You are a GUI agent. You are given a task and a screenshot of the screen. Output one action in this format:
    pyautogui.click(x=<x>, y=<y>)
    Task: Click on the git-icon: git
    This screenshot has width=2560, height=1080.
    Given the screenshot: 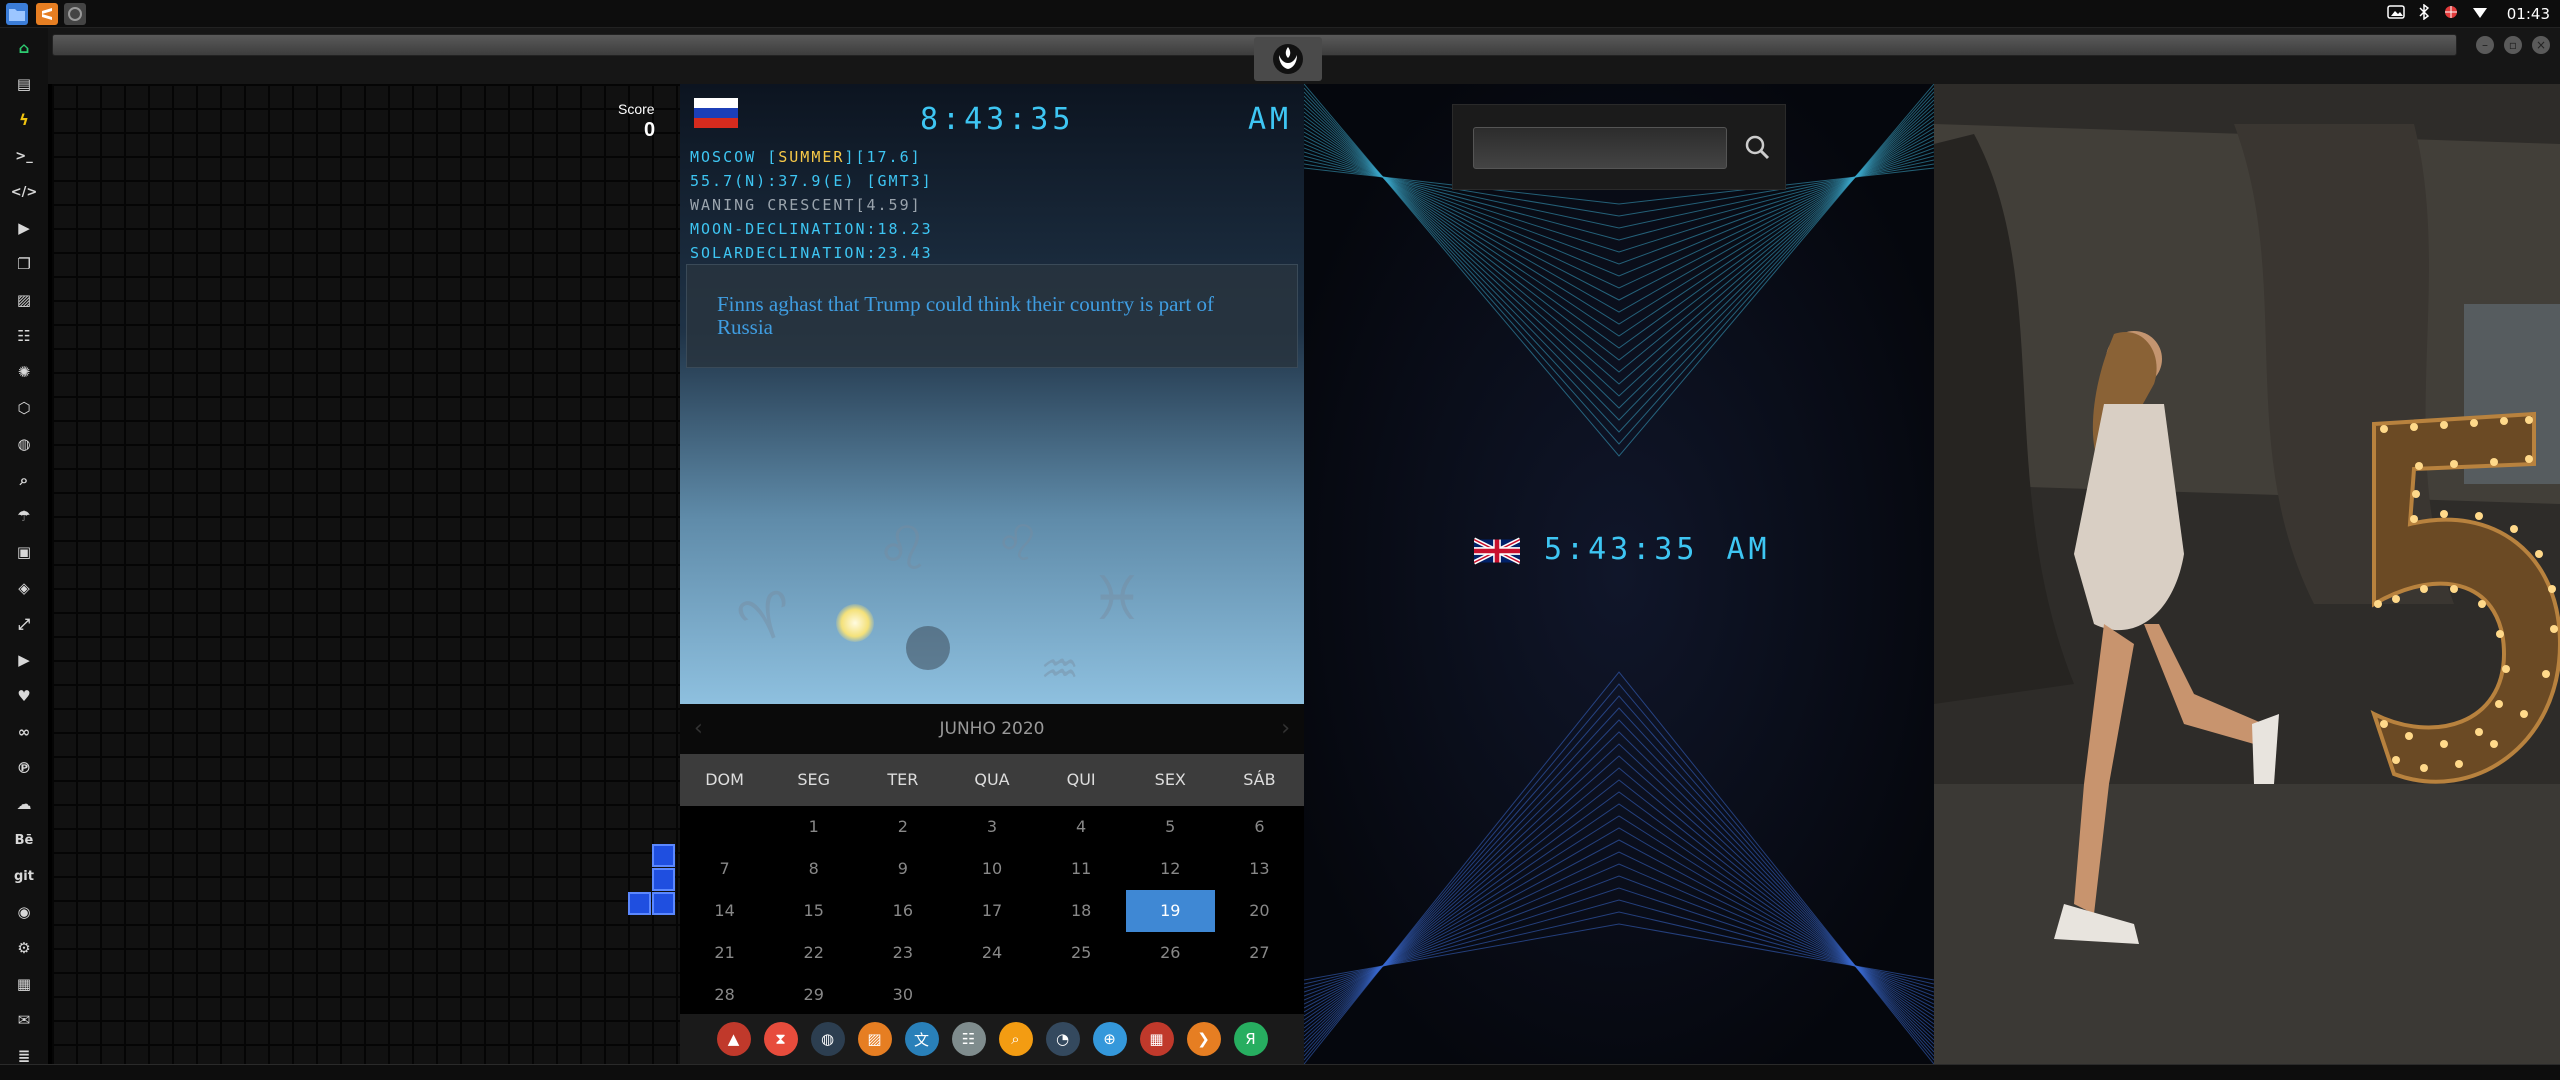 What is the action you would take?
    pyautogui.click(x=24, y=876)
    